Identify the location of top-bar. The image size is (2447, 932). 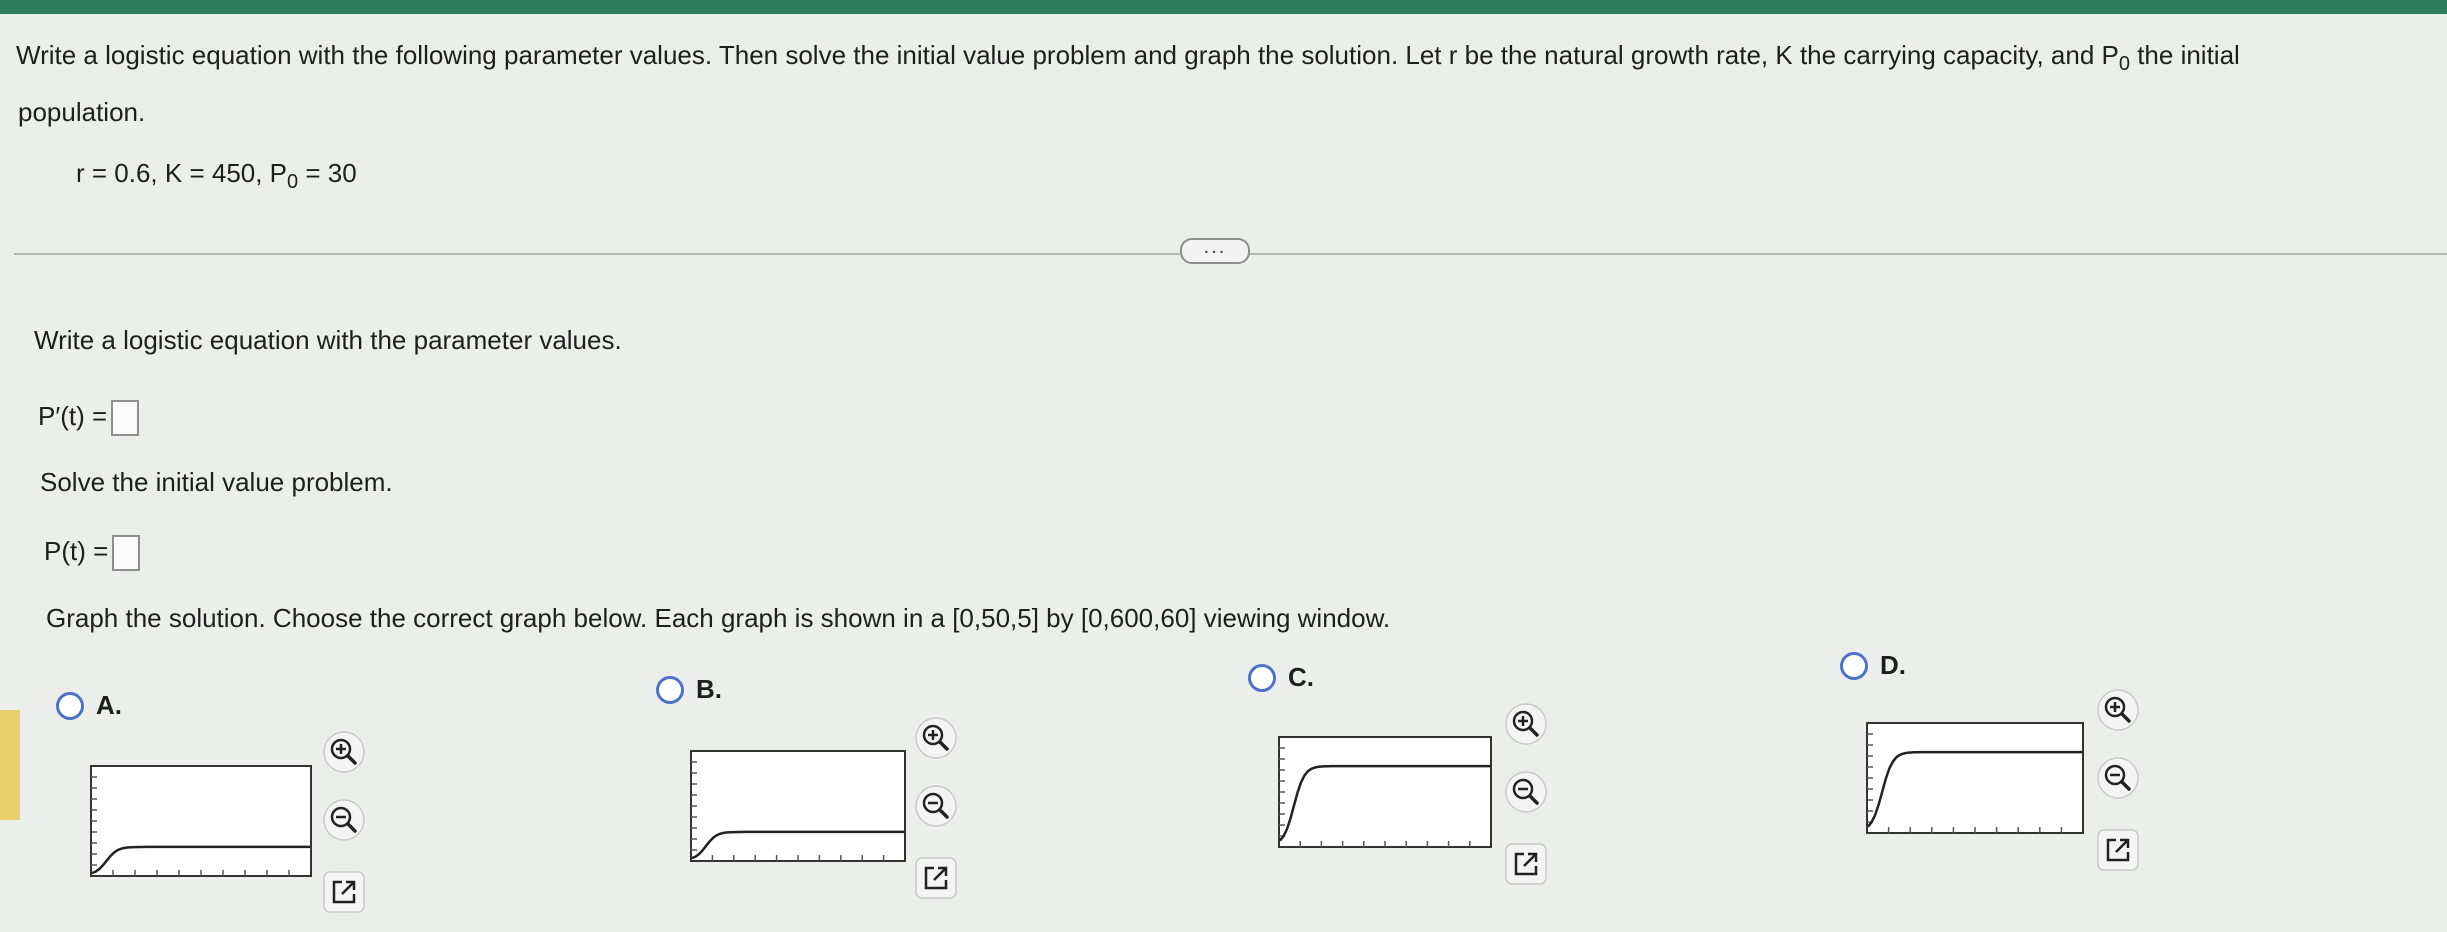
(1223, 7).